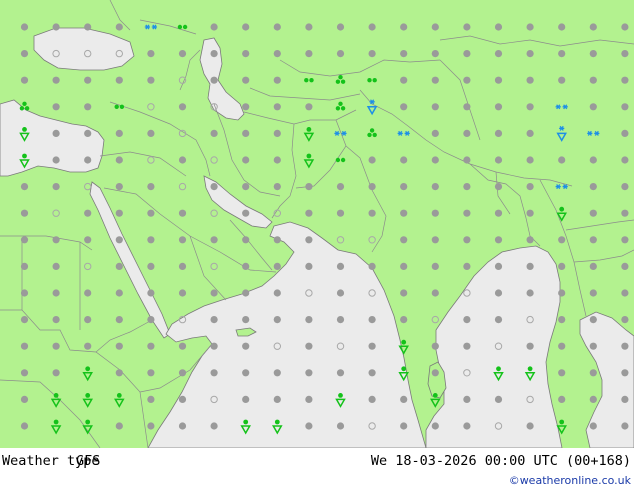 This screenshot has height=490, width=634. What do you see at coordinates (570, 480) in the screenshot?
I see `credit-link: ©weatheronline.co.uk` at bounding box center [570, 480].